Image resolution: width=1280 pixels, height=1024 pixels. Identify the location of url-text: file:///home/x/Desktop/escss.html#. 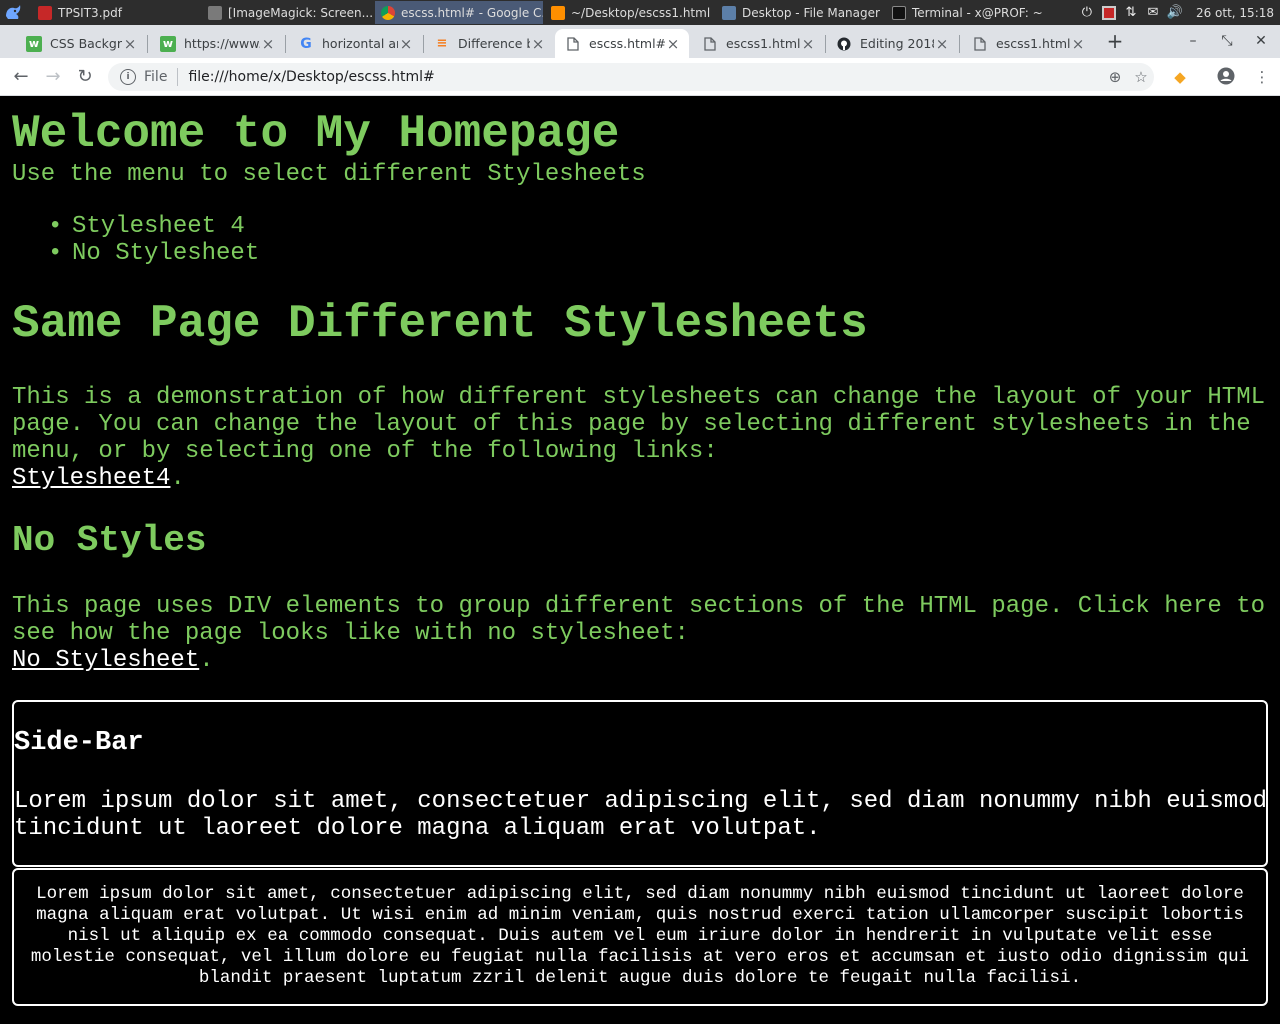
(645, 77).